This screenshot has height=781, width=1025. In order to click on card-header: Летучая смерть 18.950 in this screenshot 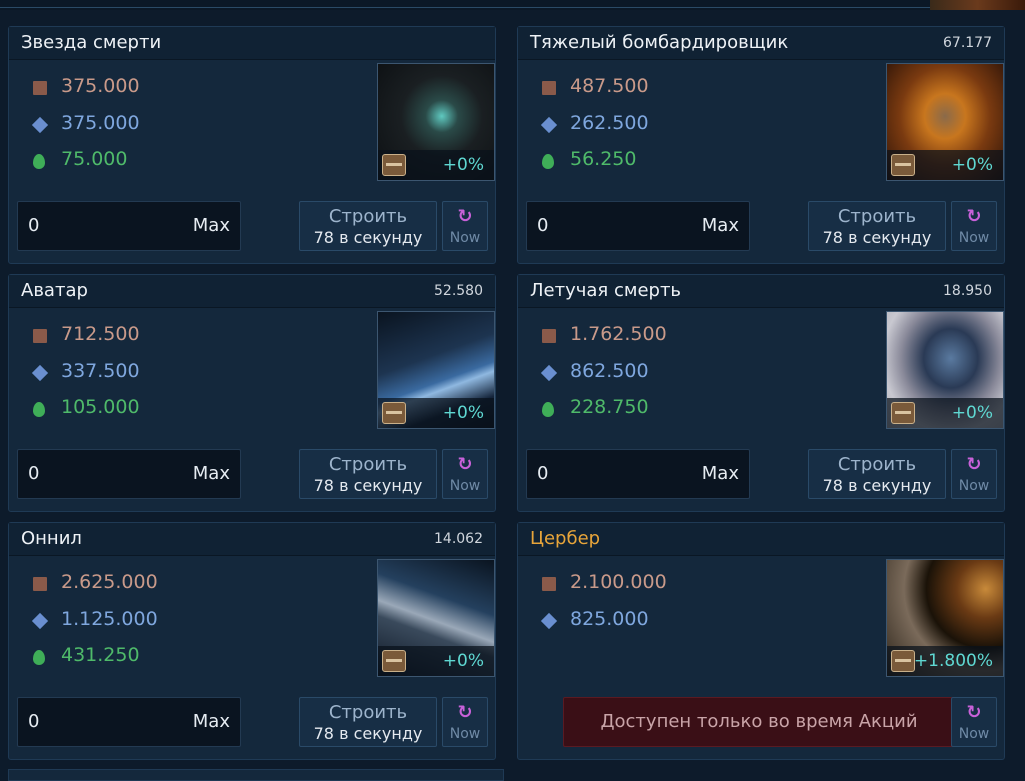, I will do `click(761, 291)`.